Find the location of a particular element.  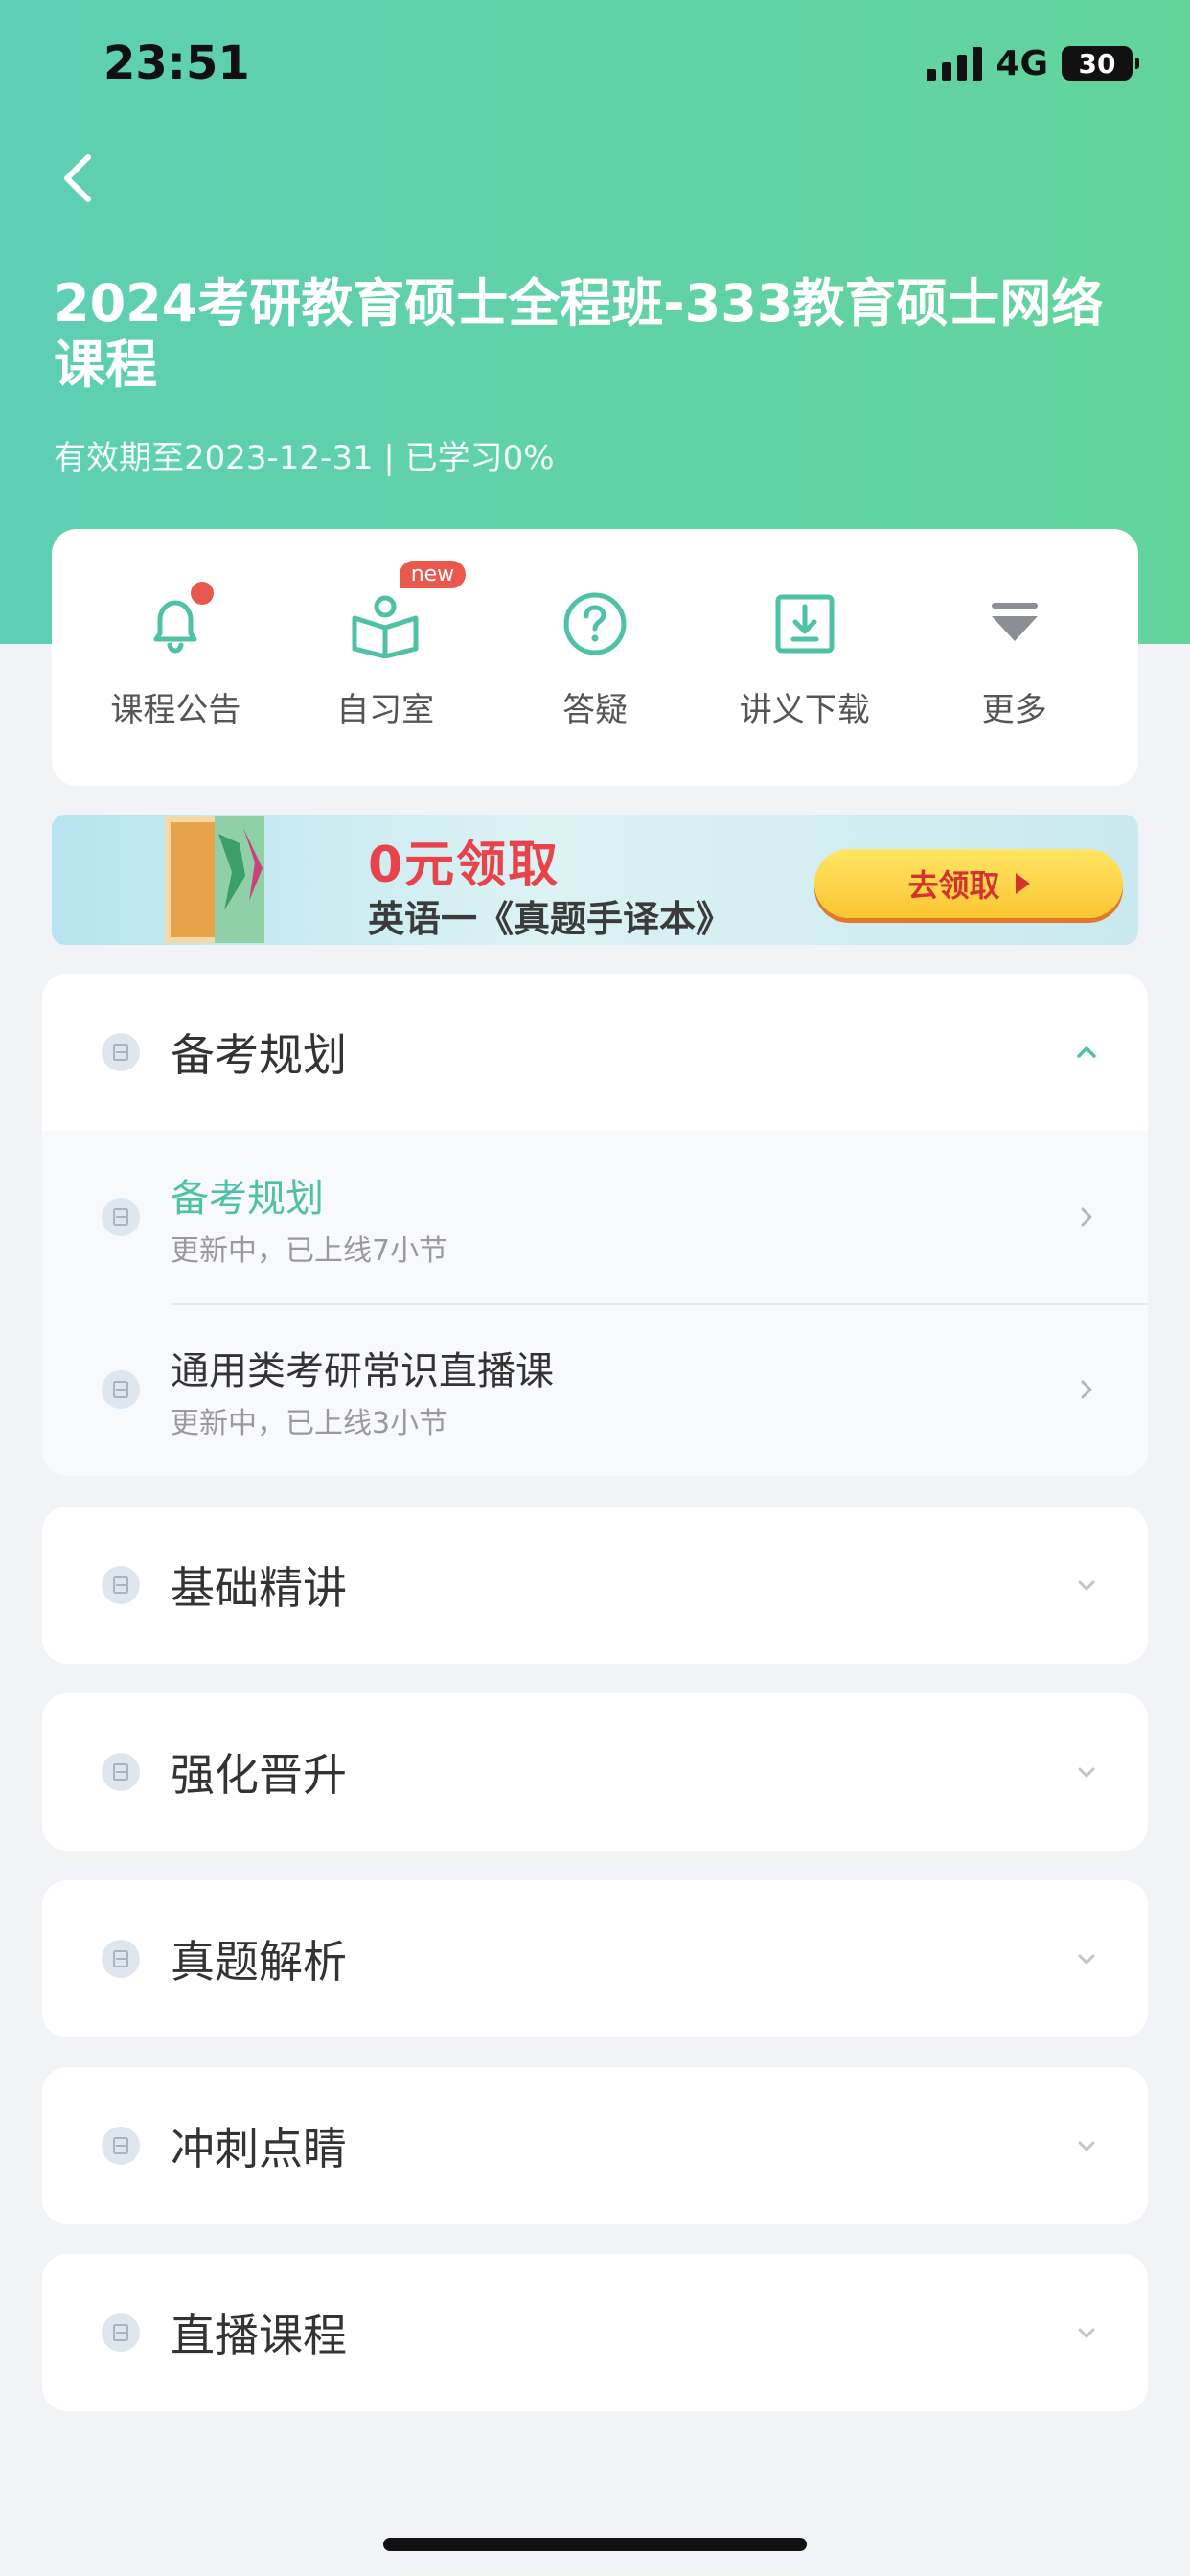

claim-button-label: 去领取 is located at coordinates (953, 885).